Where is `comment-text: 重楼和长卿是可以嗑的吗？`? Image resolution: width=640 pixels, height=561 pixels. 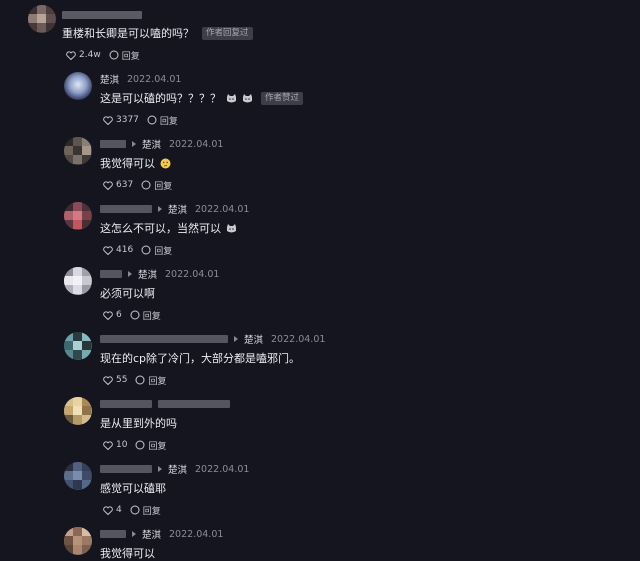 comment-text: 重楼和长卿是可以嗑的吗？ is located at coordinates (128, 33).